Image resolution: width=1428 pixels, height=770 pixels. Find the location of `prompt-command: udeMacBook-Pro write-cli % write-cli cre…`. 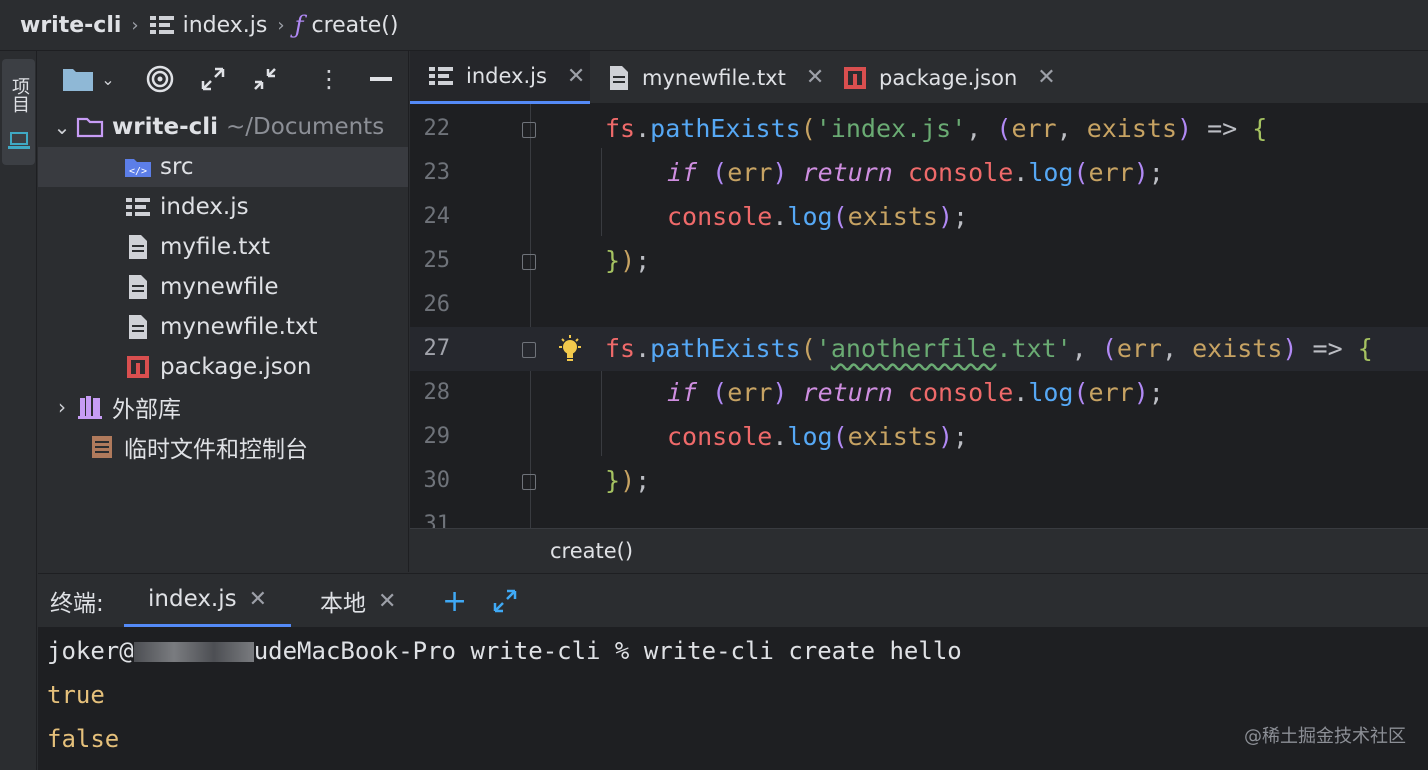

prompt-command: udeMacBook-Pro write-cli % write-cli cre… is located at coordinates (607, 651).